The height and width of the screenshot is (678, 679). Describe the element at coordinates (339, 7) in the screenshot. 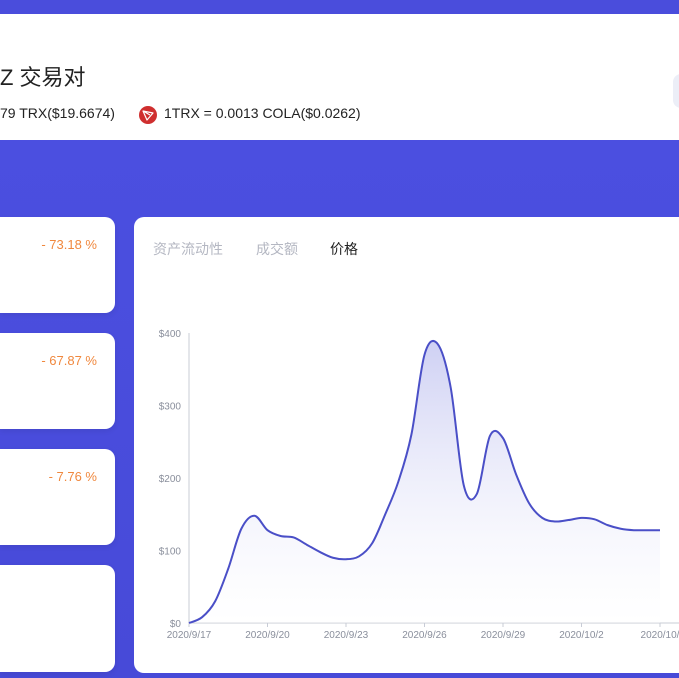

I see `top-band` at that location.